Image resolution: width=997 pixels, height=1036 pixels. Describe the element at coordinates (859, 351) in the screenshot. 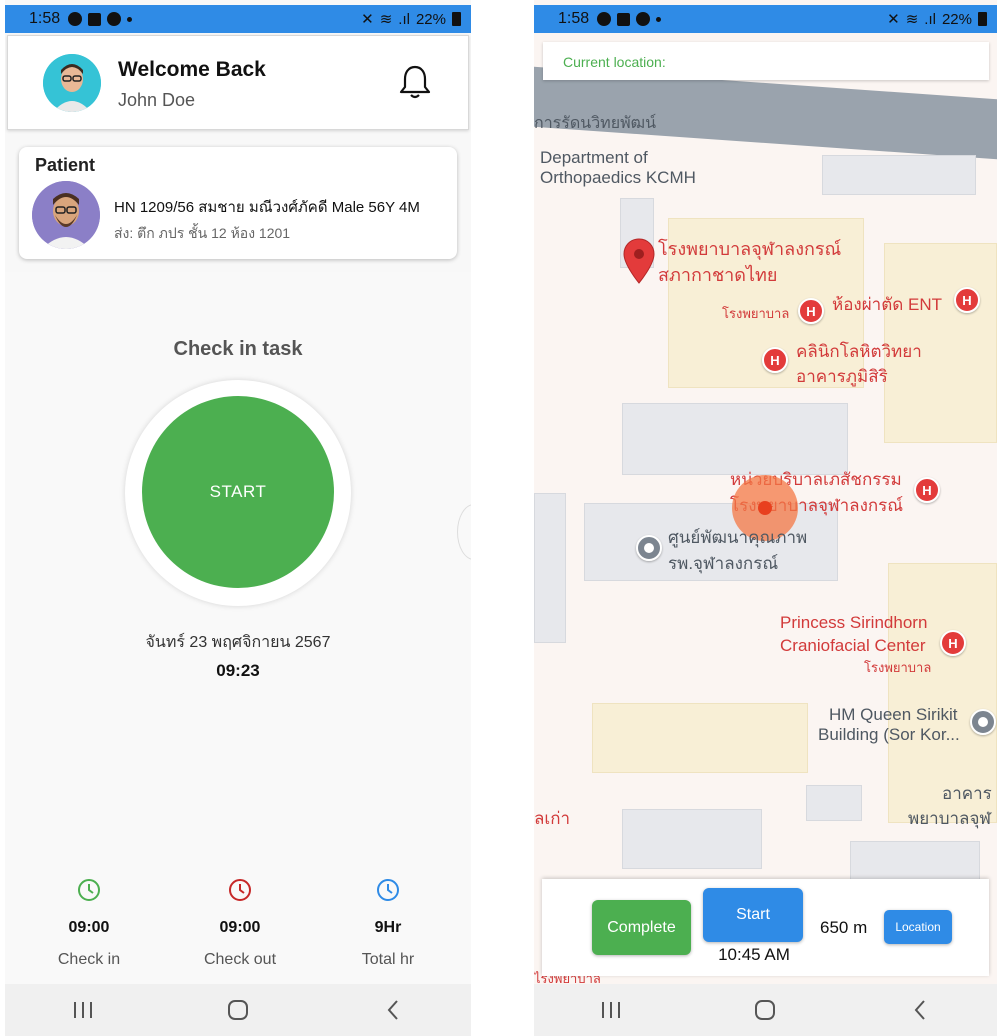

I see `map-label-clinic: คลินิกโลหิตวิทยา` at that location.